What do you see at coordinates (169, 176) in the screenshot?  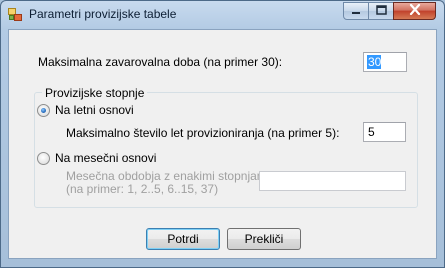 I see `monthly-periods-label-line1: Mesečna obdobja z enakimi stopnjami:` at bounding box center [169, 176].